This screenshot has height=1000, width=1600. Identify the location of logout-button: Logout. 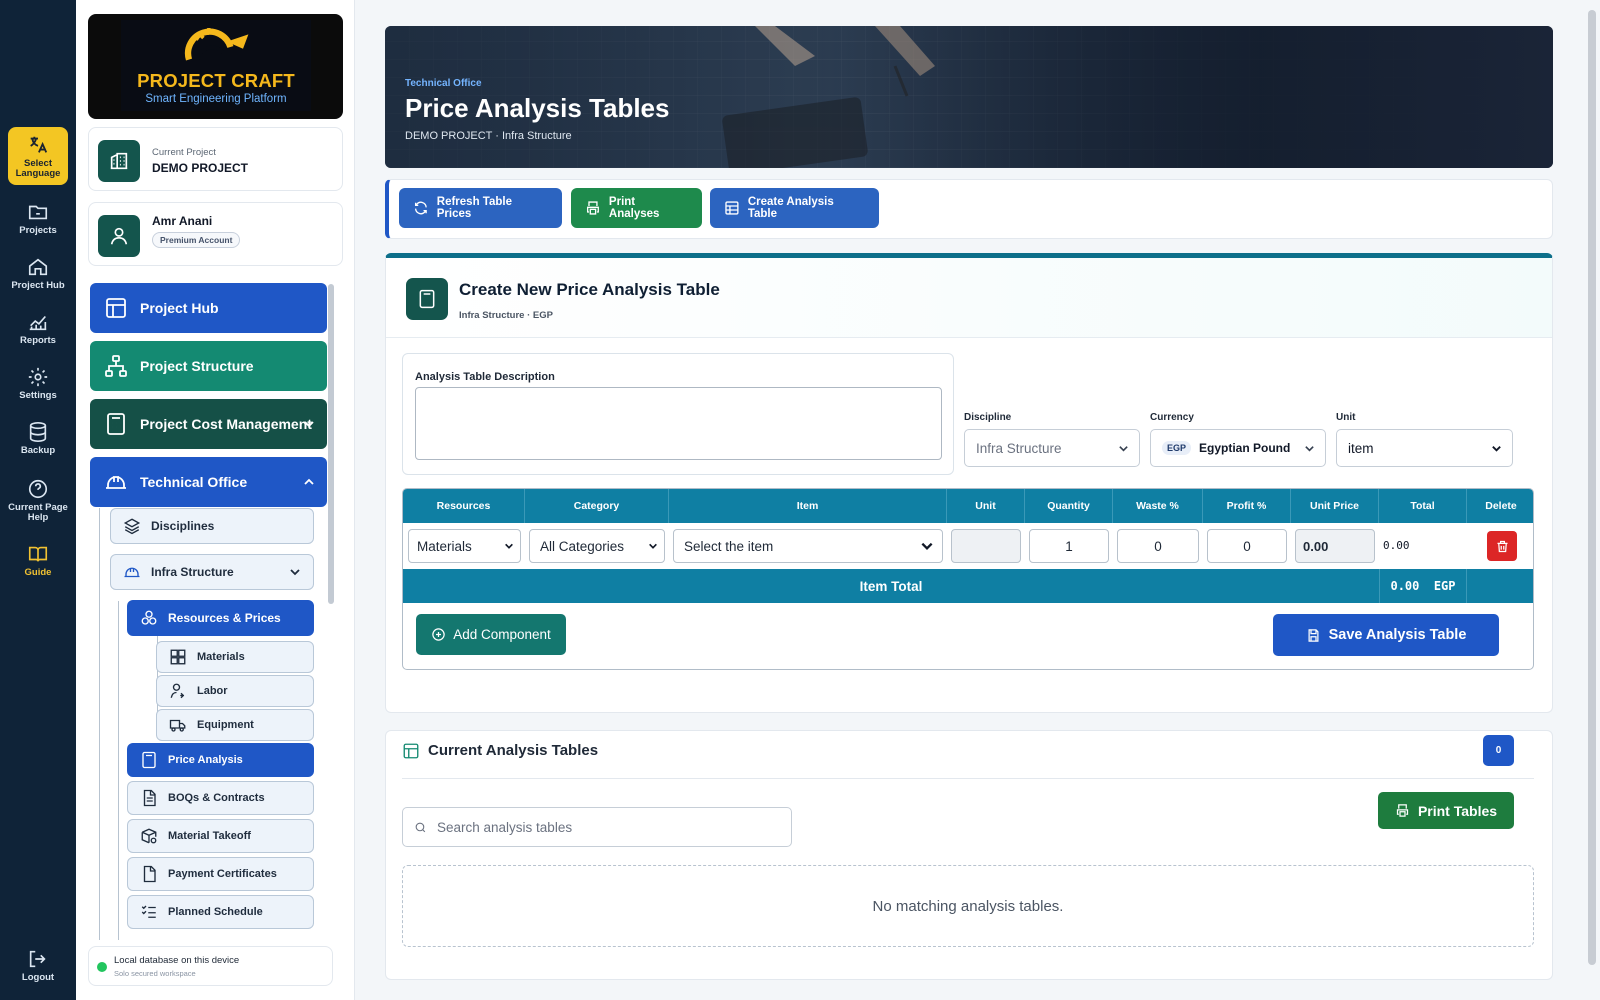
(38, 965).